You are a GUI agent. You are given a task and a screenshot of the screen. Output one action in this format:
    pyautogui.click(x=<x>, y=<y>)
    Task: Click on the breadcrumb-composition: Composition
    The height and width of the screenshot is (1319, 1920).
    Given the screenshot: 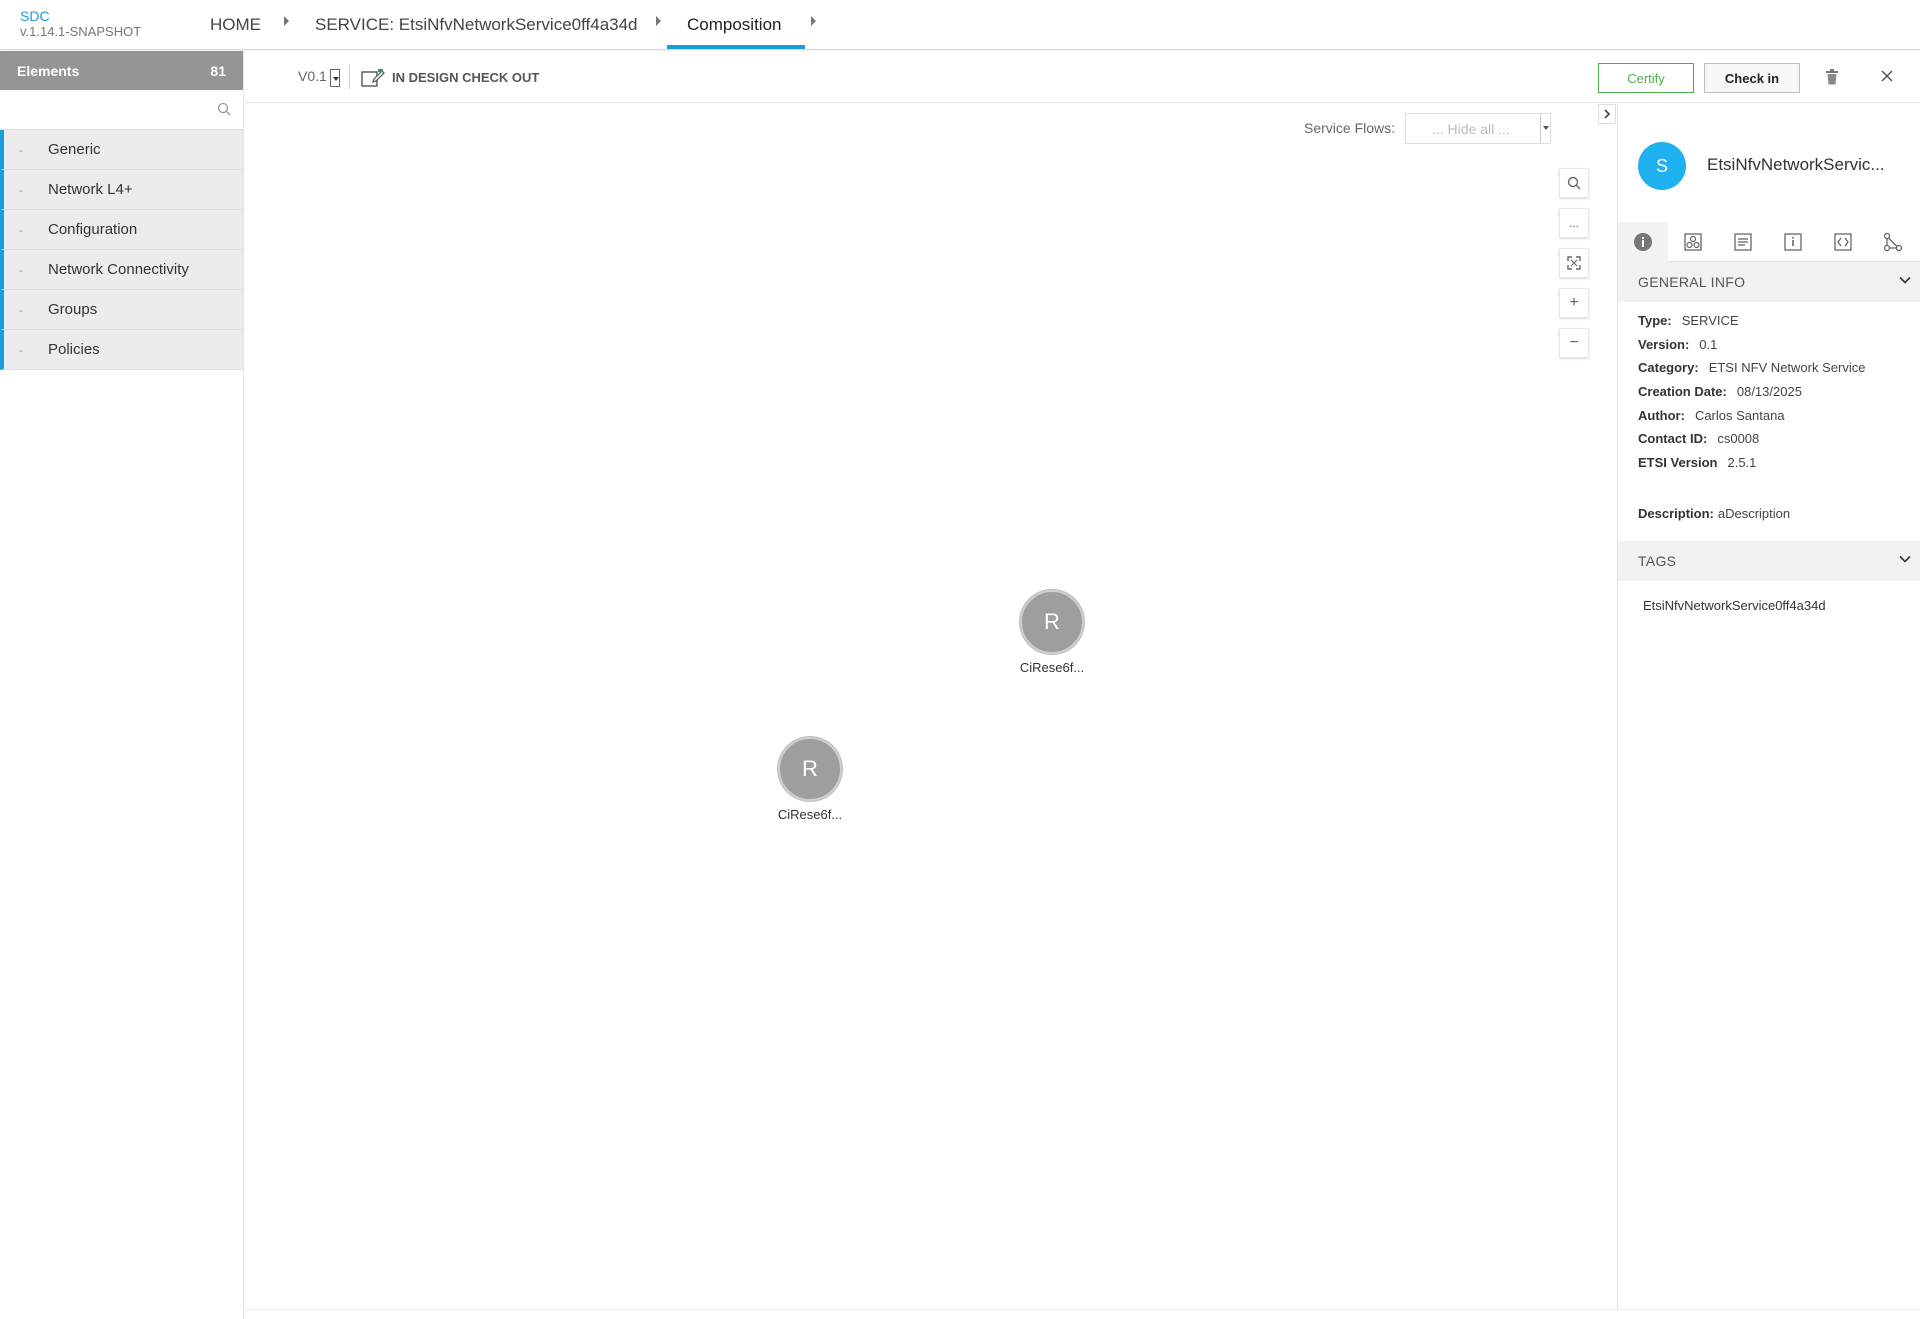 What is the action you would take?
    pyautogui.click(x=734, y=25)
    